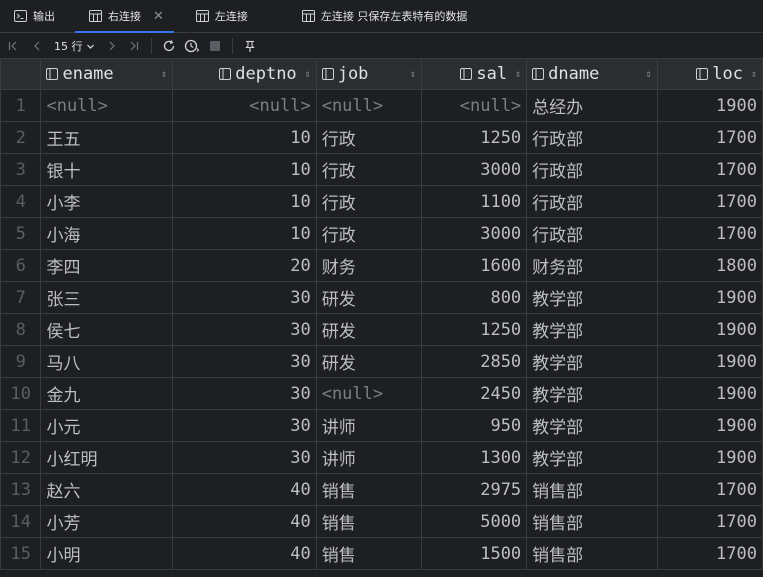 The height and width of the screenshot is (577, 763). Describe the element at coordinates (474, 201) in the screenshot. I see `cell-sal: 1100` at that location.